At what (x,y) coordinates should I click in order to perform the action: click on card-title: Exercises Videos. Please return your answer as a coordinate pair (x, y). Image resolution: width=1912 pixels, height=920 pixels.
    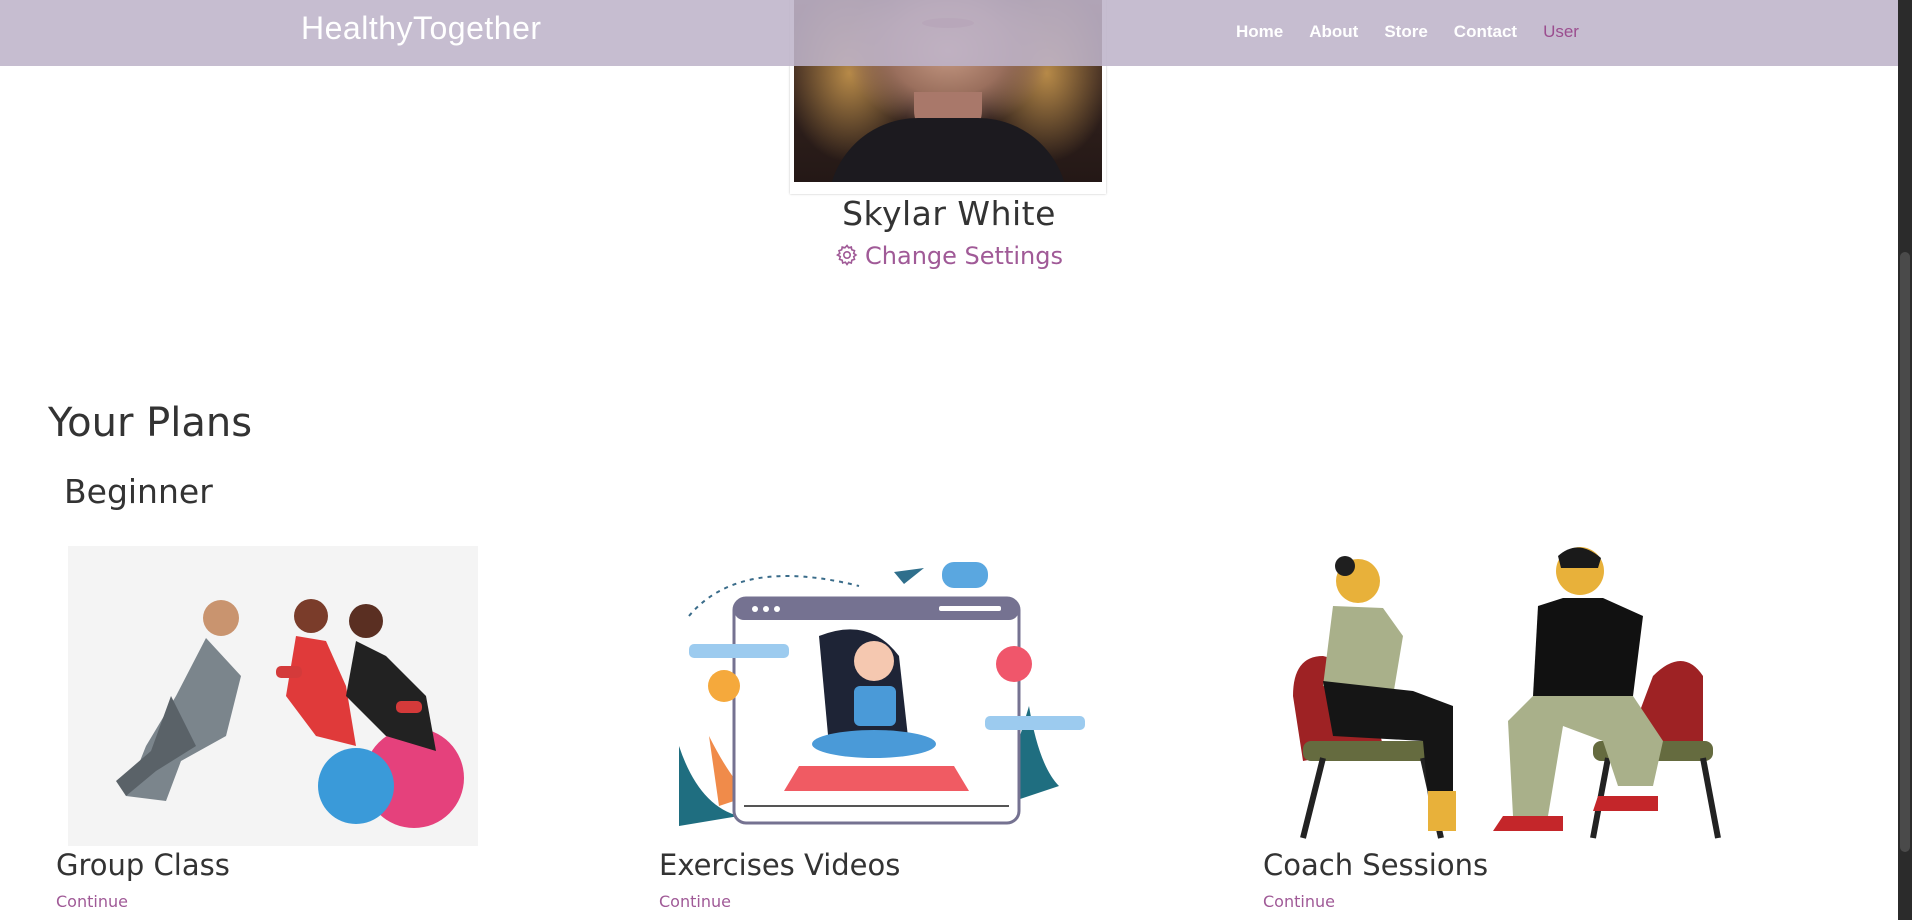
    Looking at the image, I should click on (780, 865).